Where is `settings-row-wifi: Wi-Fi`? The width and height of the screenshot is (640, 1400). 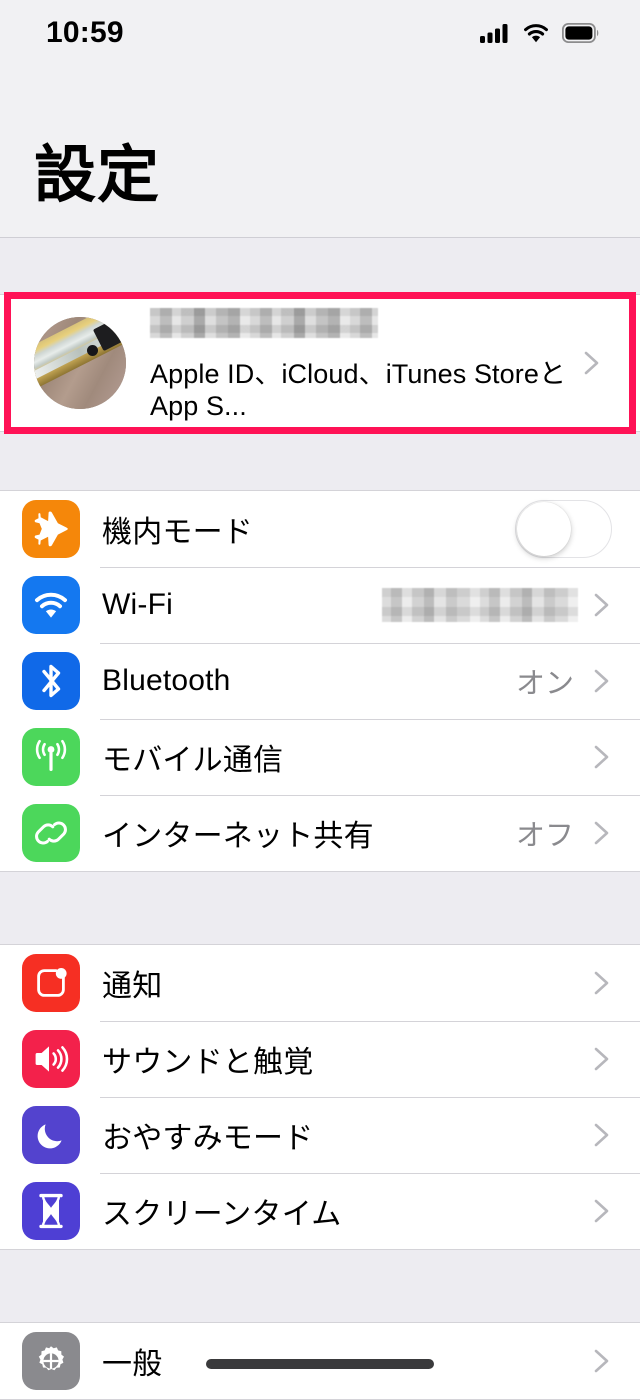 settings-row-wifi: Wi-Fi is located at coordinates (320, 605).